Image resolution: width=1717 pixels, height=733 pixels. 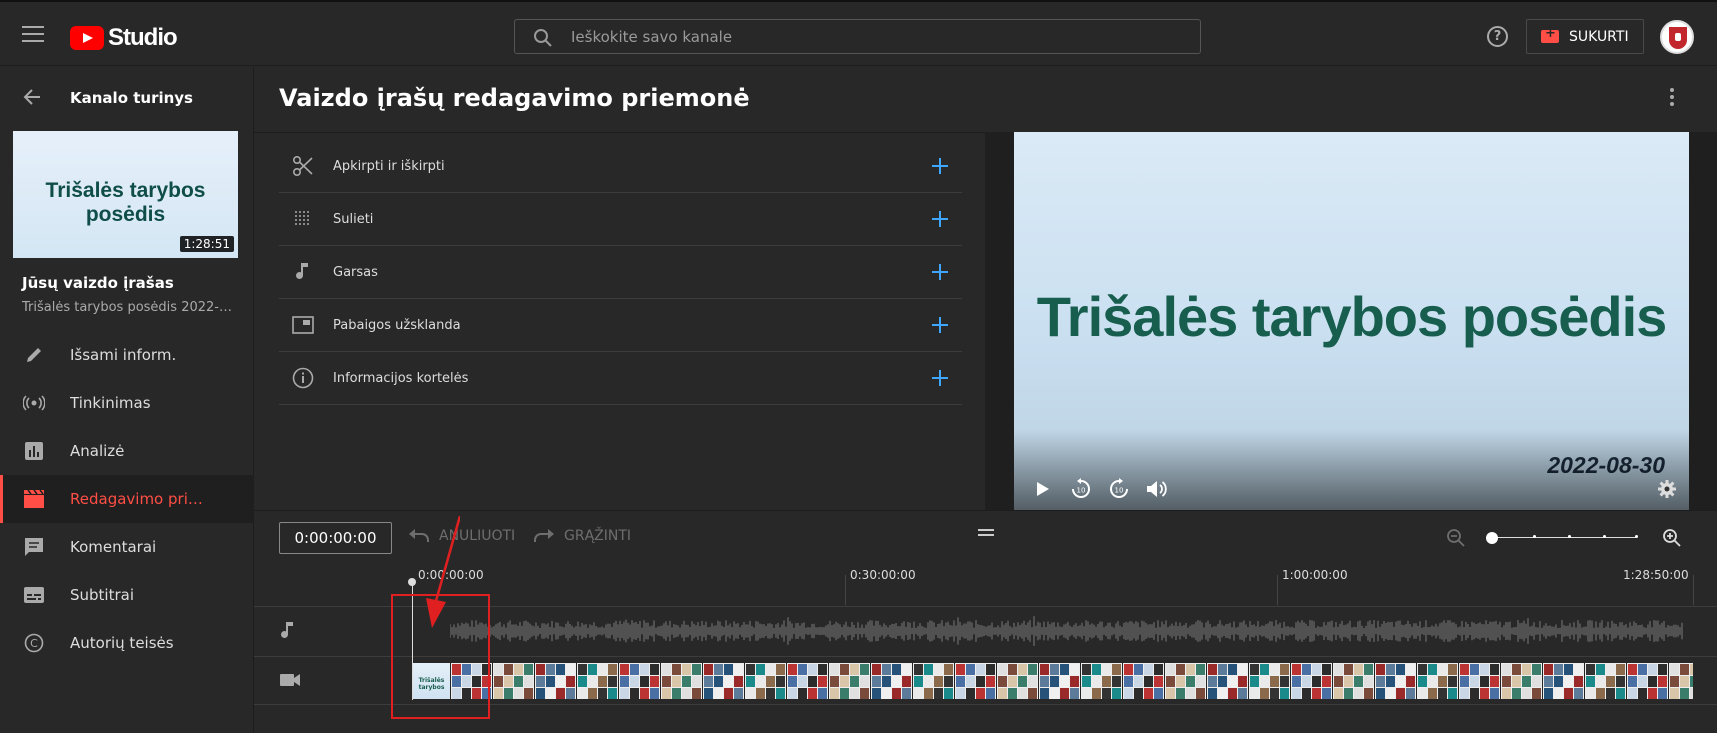 What do you see at coordinates (1672, 538) in the screenshot?
I see `zoom-in-icon` at bounding box center [1672, 538].